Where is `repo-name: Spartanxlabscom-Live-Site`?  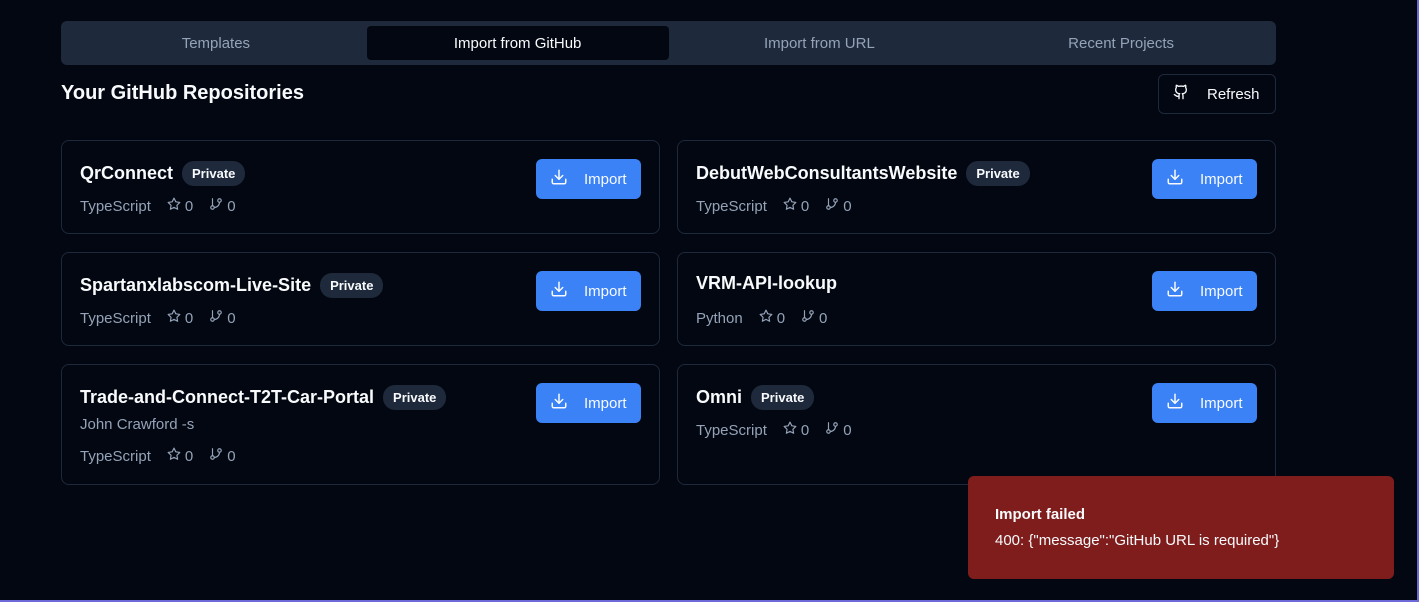
repo-name: Spartanxlabscom-Live-Site is located at coordinates (196, 285).